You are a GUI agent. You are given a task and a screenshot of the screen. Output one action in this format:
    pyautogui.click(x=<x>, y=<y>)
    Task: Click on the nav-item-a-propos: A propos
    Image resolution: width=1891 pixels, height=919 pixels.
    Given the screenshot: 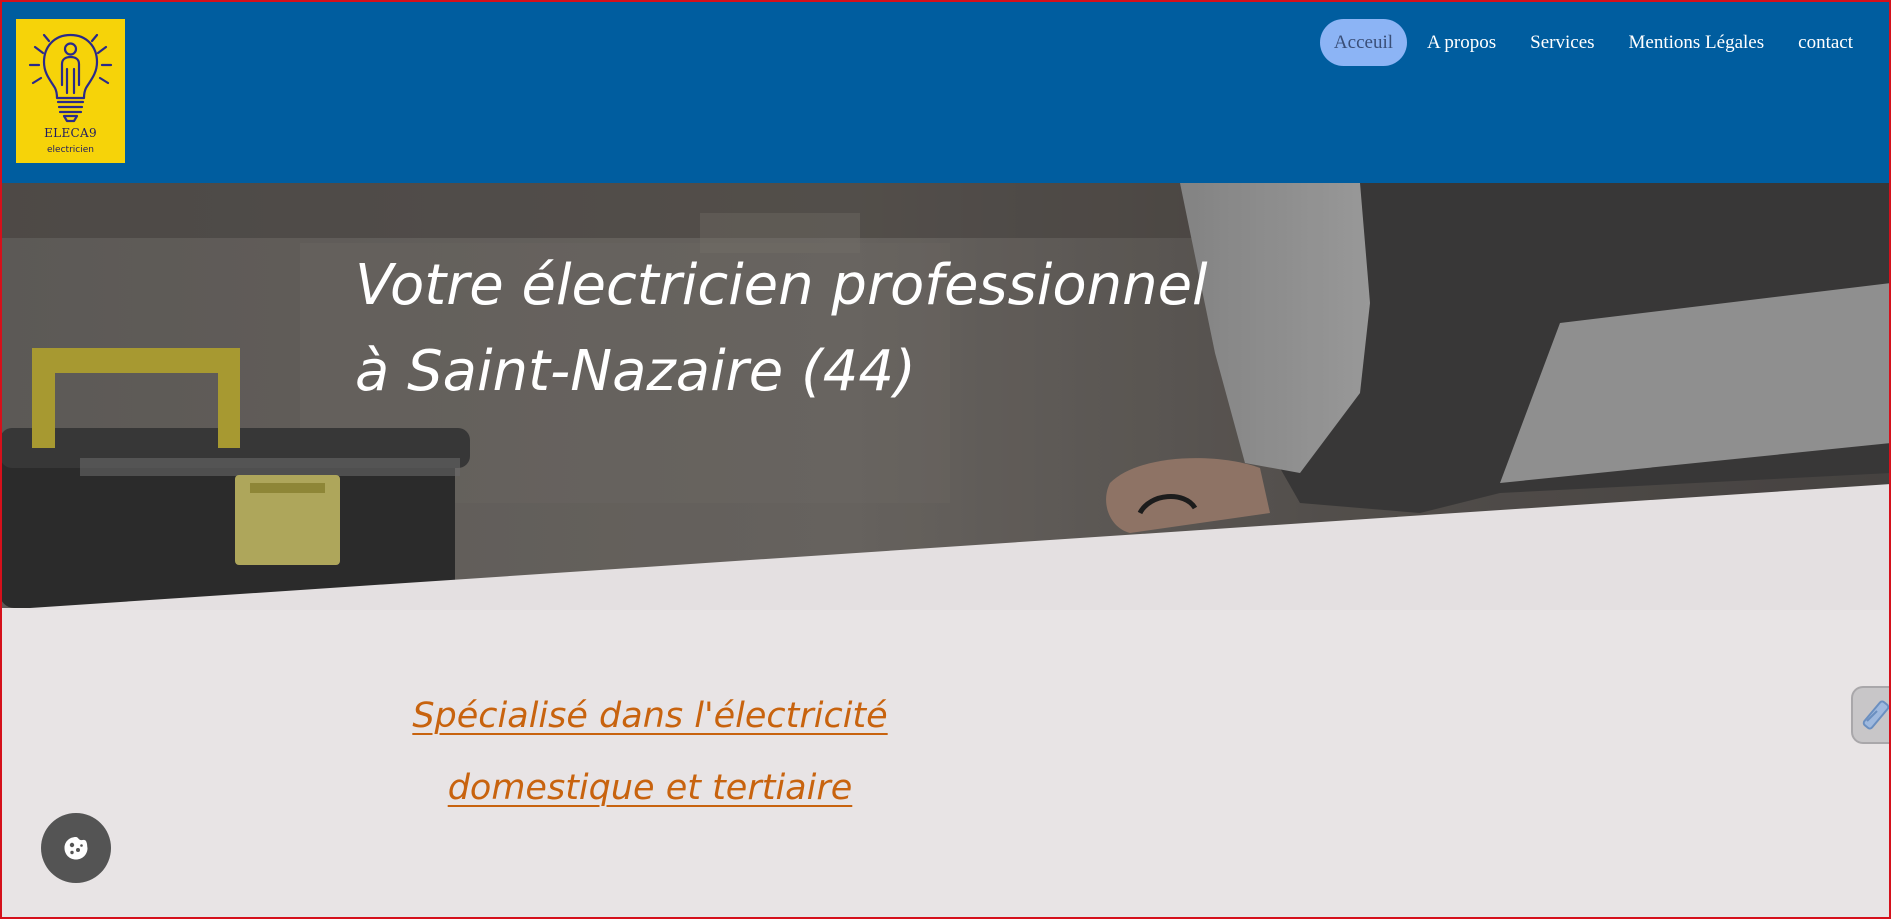 What is the action you would take?
    pyautogui.click(x=1461, y=42)
    